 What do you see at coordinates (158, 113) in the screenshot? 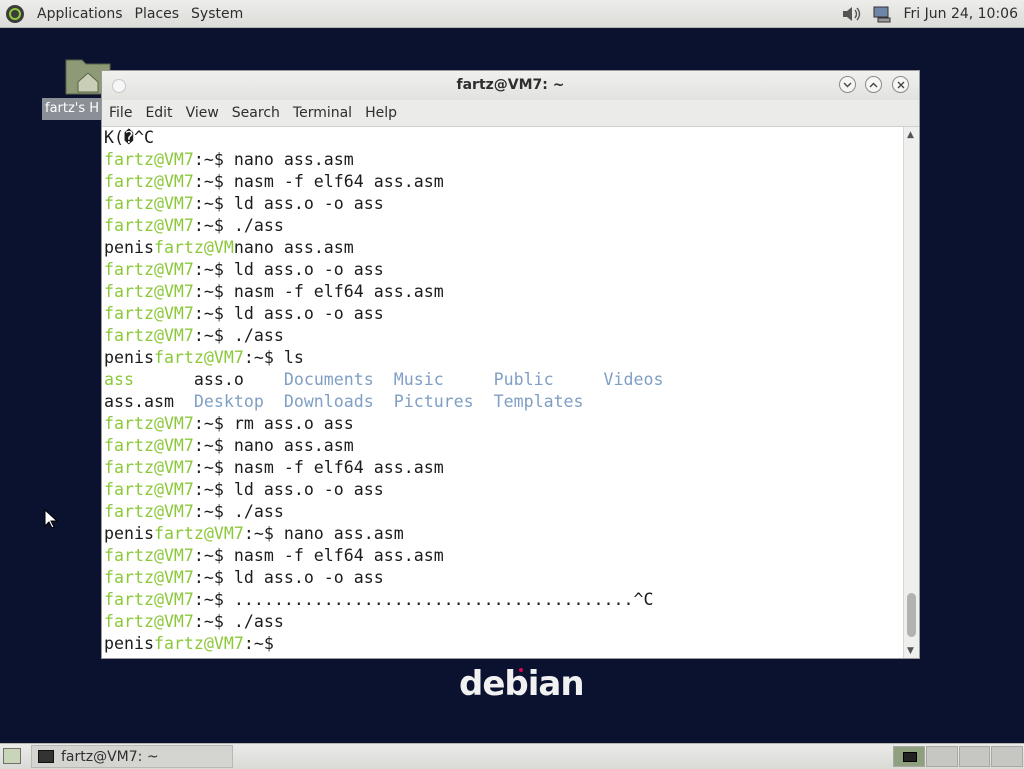
I see `menu-edit: Edit` at bounding box center [158, 113].